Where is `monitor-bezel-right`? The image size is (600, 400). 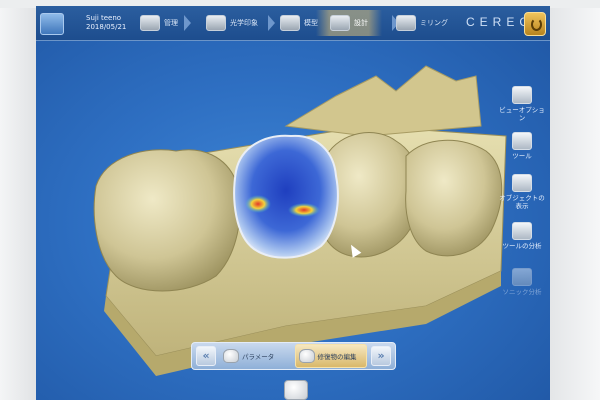
monitor-bezel-right is located at coordinates (574, 200).